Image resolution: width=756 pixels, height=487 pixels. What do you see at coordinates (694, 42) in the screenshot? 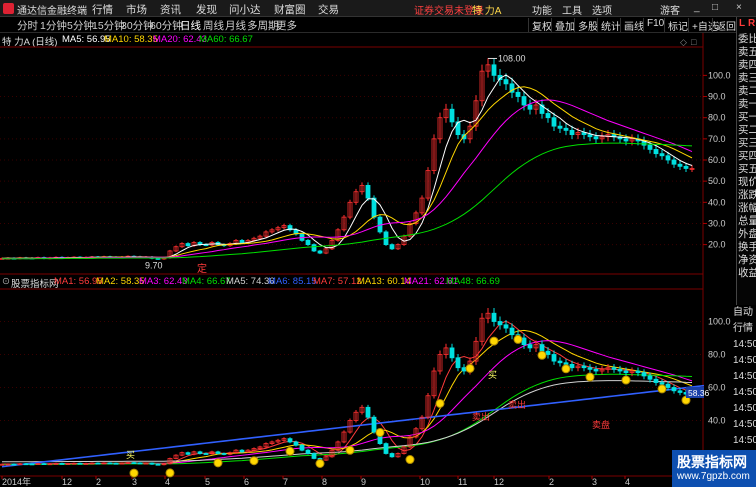
I see `chart-expand-icon: □` at bounding box center [694, 42].